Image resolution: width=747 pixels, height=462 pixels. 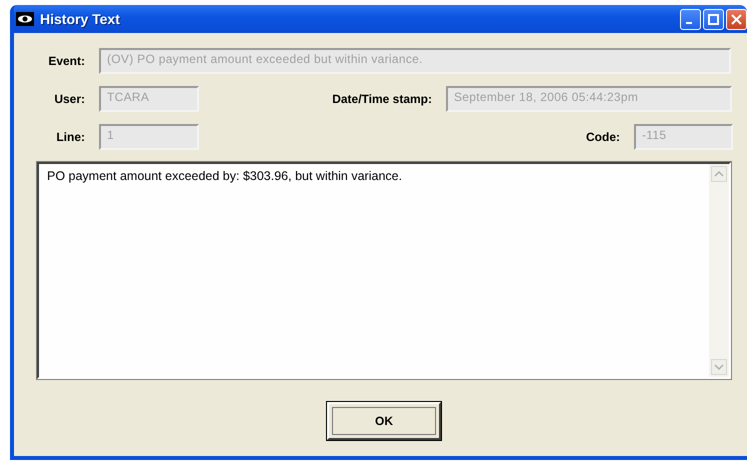 I want to click on close-icon, so click(x=736, y=19).